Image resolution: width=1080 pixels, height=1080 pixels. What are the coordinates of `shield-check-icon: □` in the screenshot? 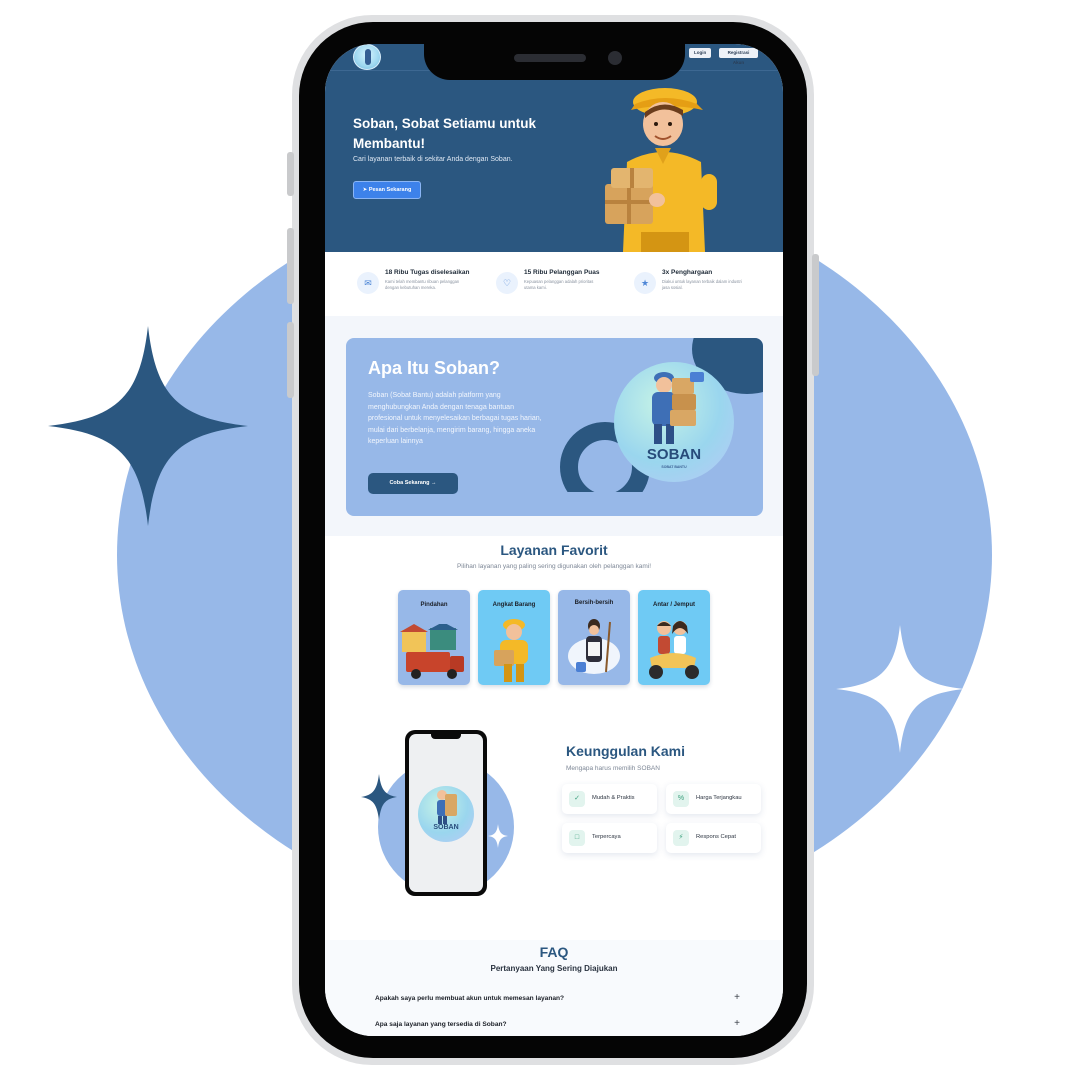 It's located at (577, 838).